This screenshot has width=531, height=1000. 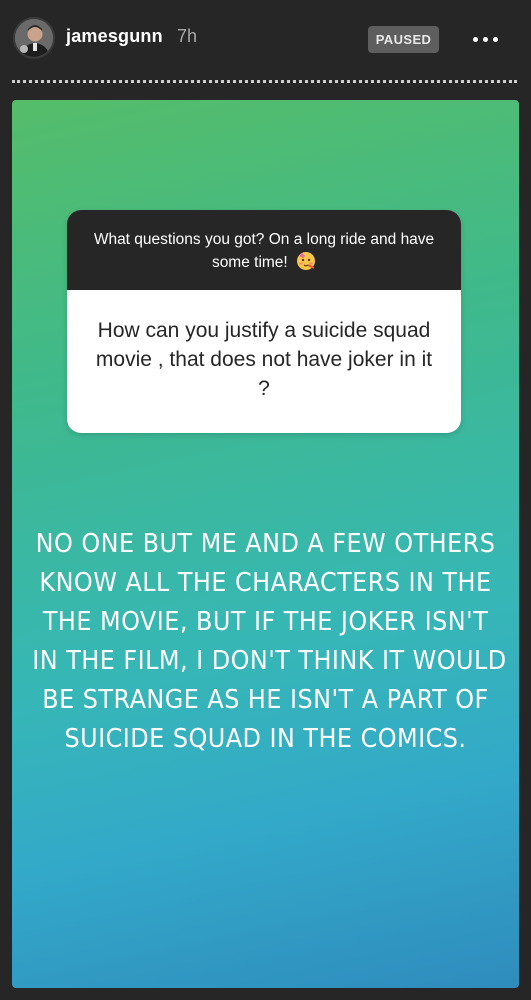 I want to click on more-horizontal-icon, so click(x=475, y=39).